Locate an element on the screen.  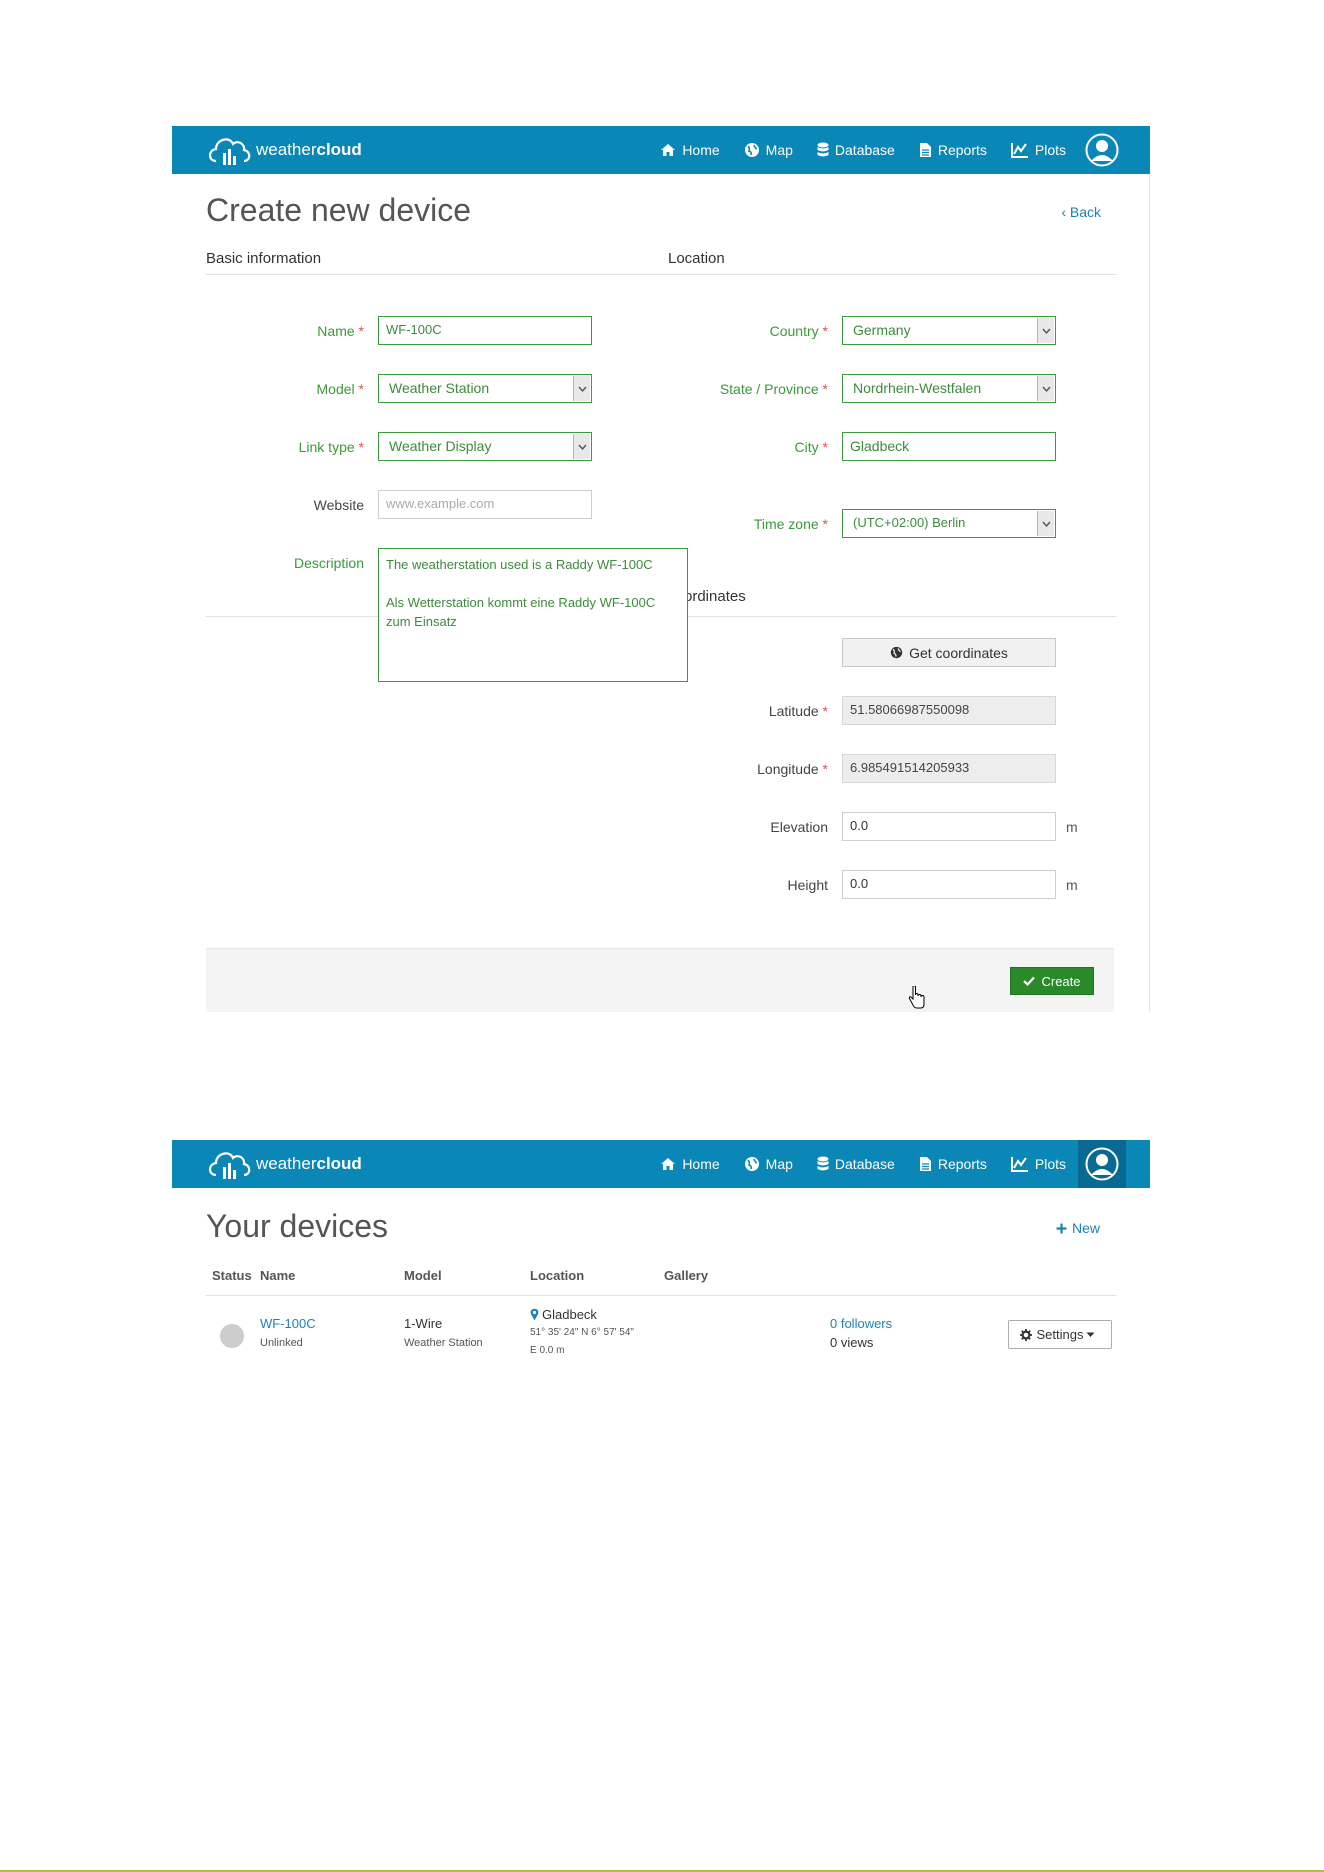
latitude-input: 51.58066987550098 is located at coordinates (949, 710).